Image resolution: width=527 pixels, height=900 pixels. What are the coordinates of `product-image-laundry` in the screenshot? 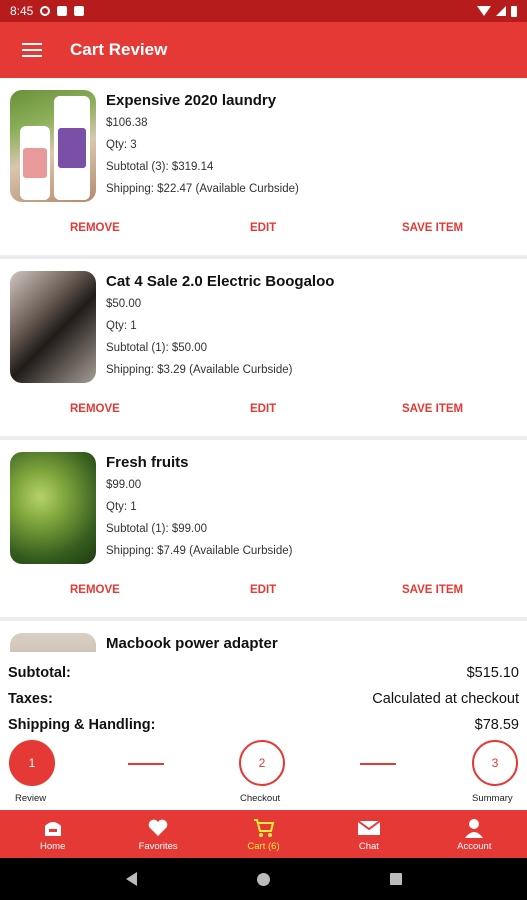 It's located at (53, 146).